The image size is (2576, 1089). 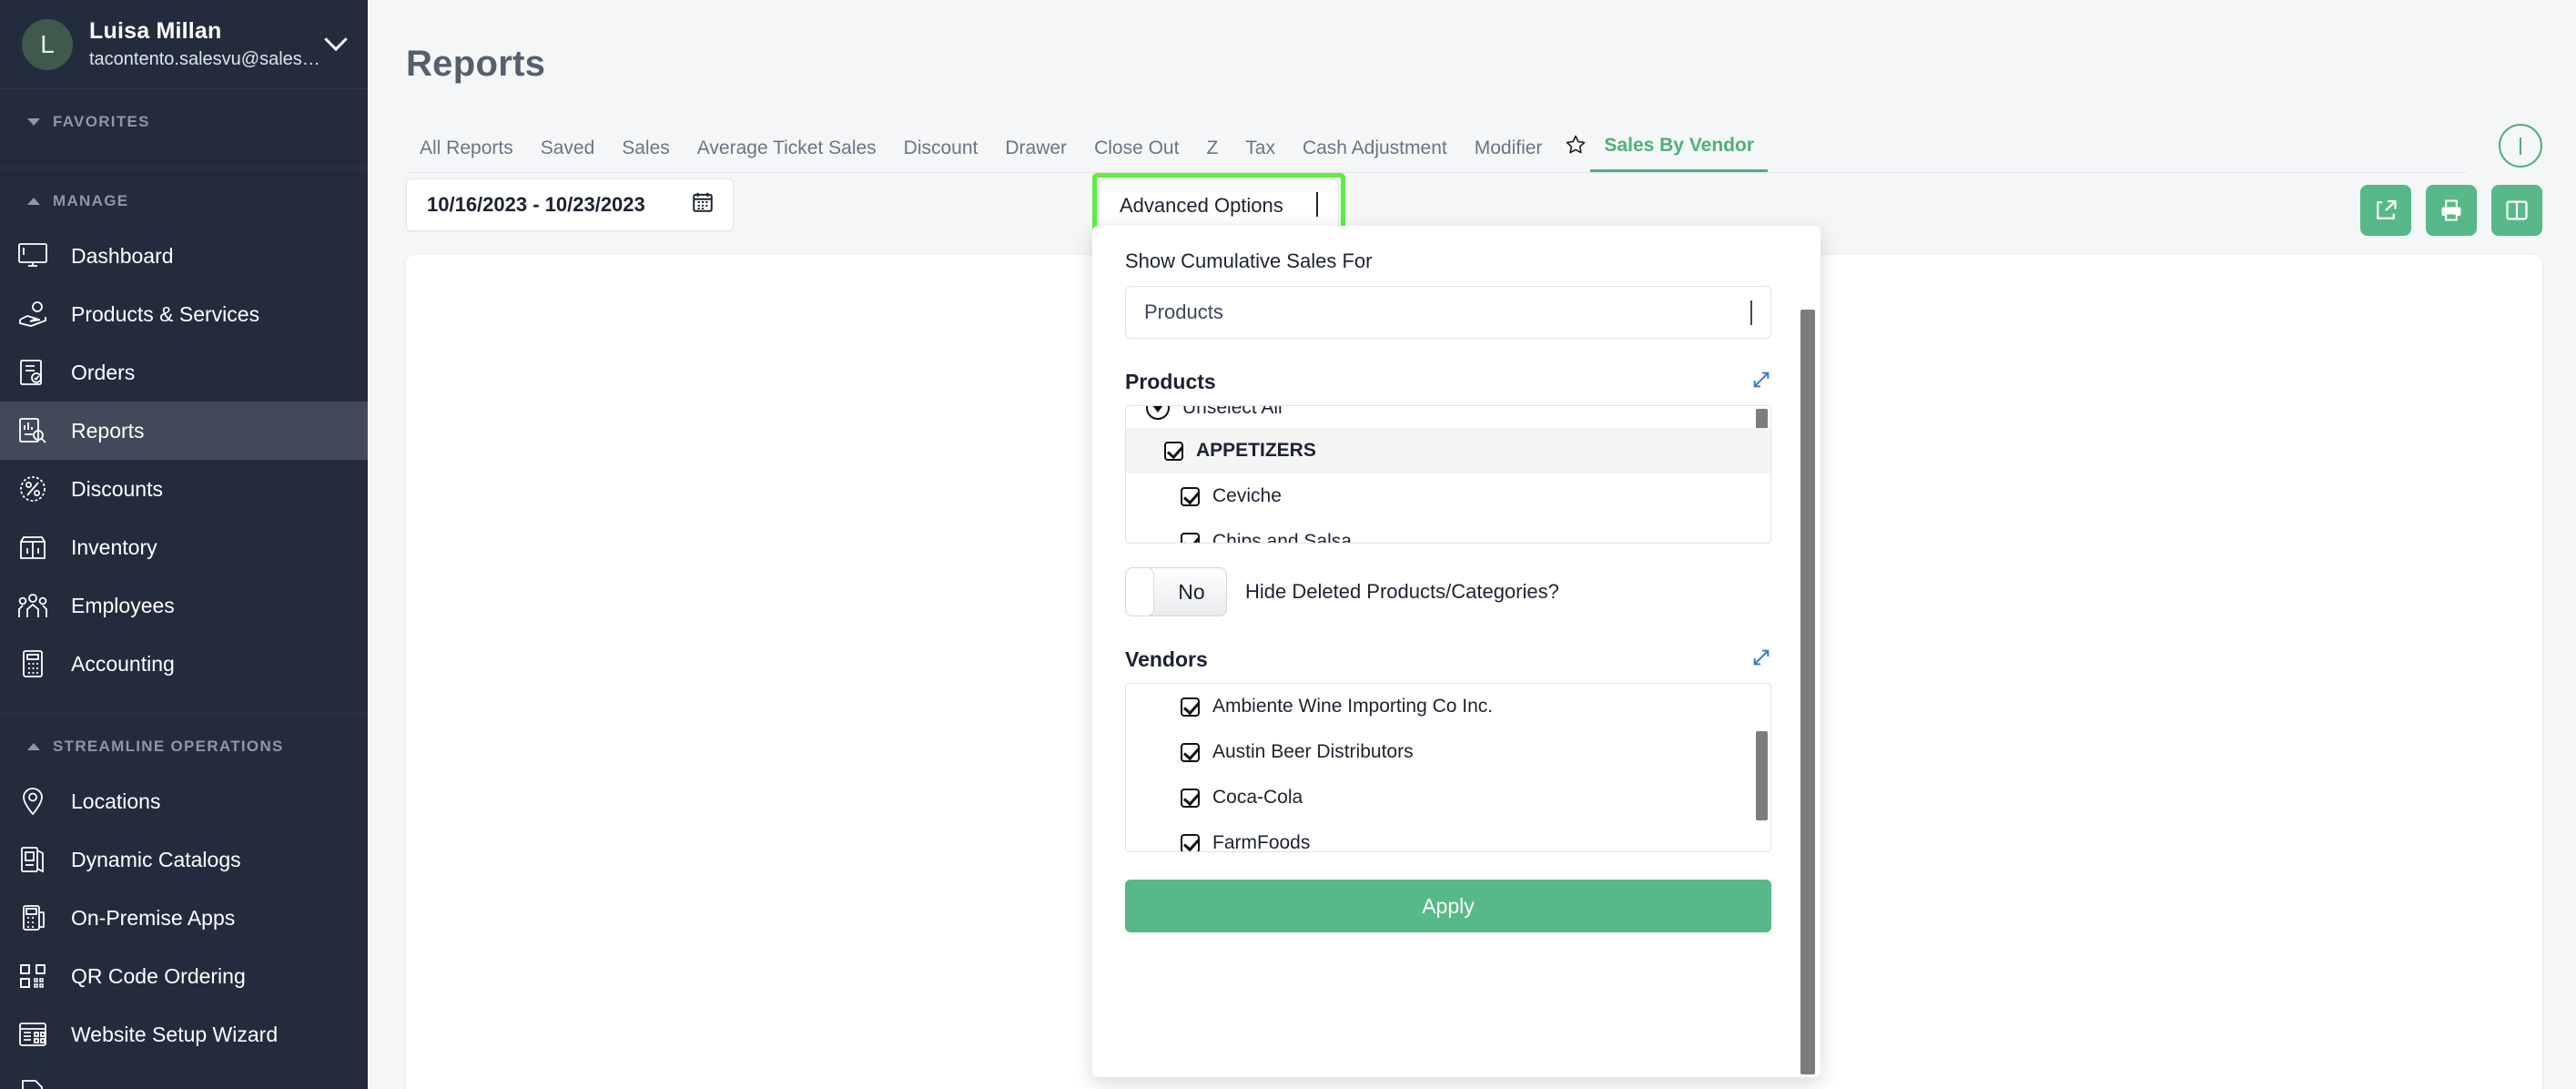 What do you see at coordinates (184, 119) in the screenshot?
I see `sidebar-section-favorites: FAVORITES` at bounding box center [184, 119].